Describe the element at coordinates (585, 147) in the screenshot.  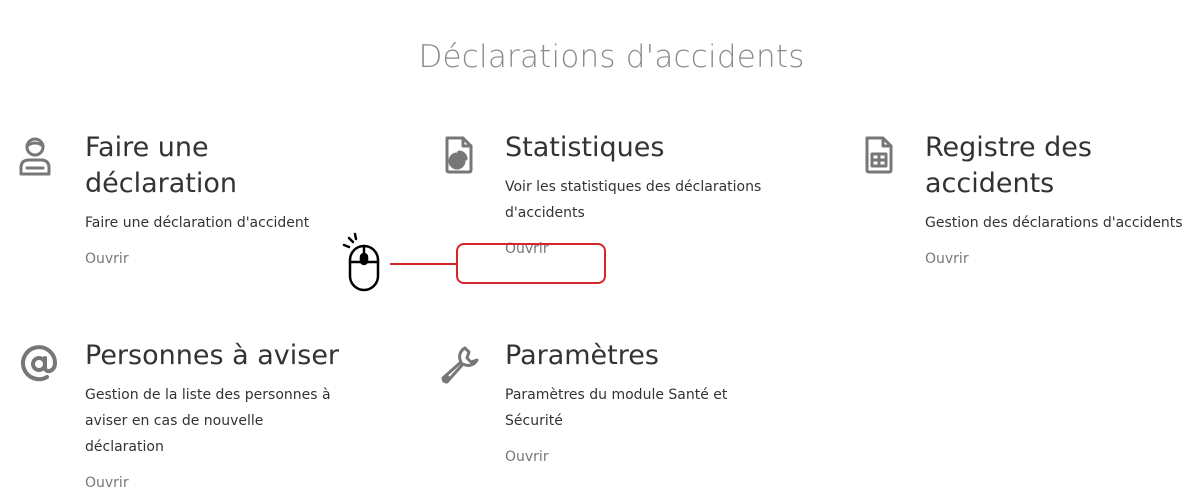
I see `card-title: Statistiques` at that location.